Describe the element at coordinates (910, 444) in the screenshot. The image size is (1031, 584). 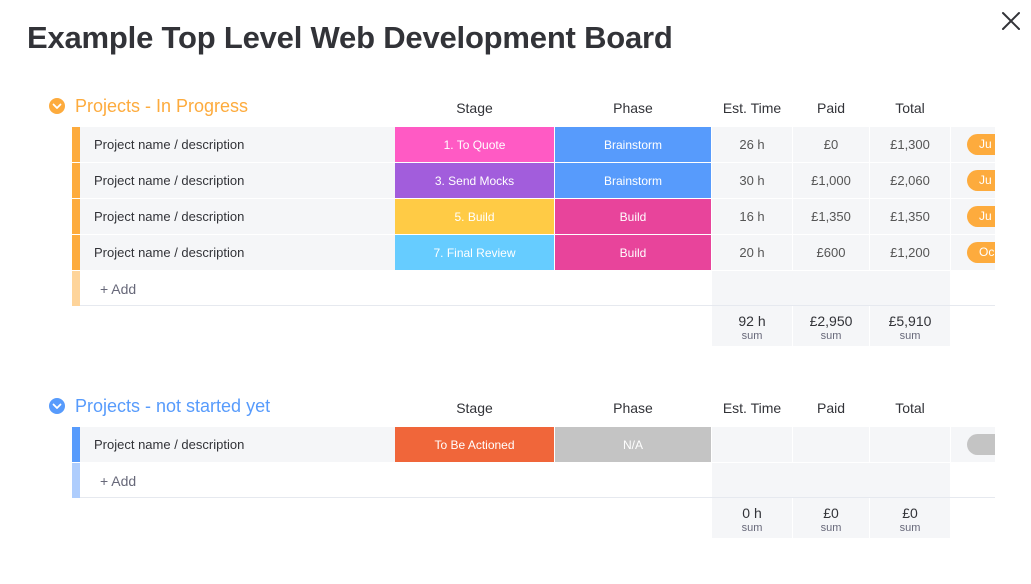
I see `total-cell` at that location.